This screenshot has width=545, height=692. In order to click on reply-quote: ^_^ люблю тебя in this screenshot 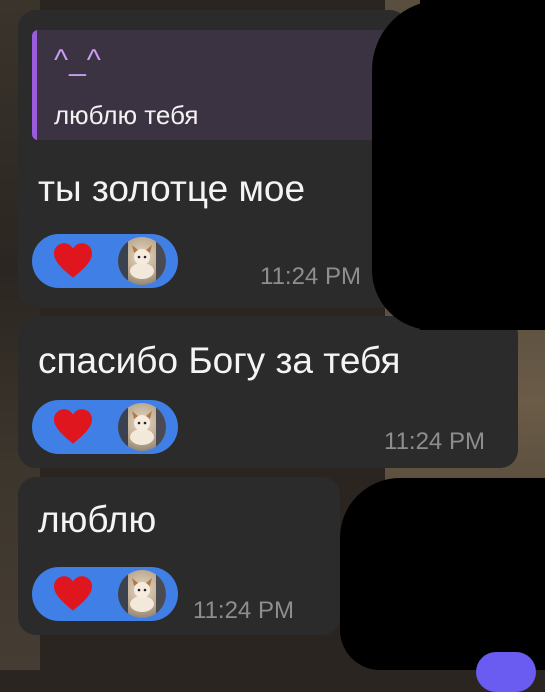, I will do `click(209, 85)`.